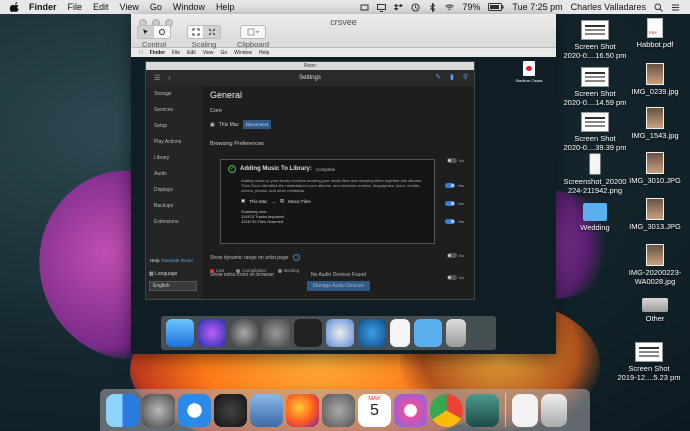  Describe the element at coordinates (450, 7) in the screenshot. I see `wifi-icon` at that location.